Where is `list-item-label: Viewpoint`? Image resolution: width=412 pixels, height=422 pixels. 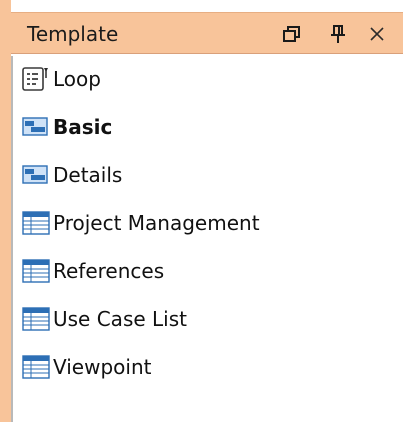
list-item-label: Viewpoint is located at coordinates (102, 367).